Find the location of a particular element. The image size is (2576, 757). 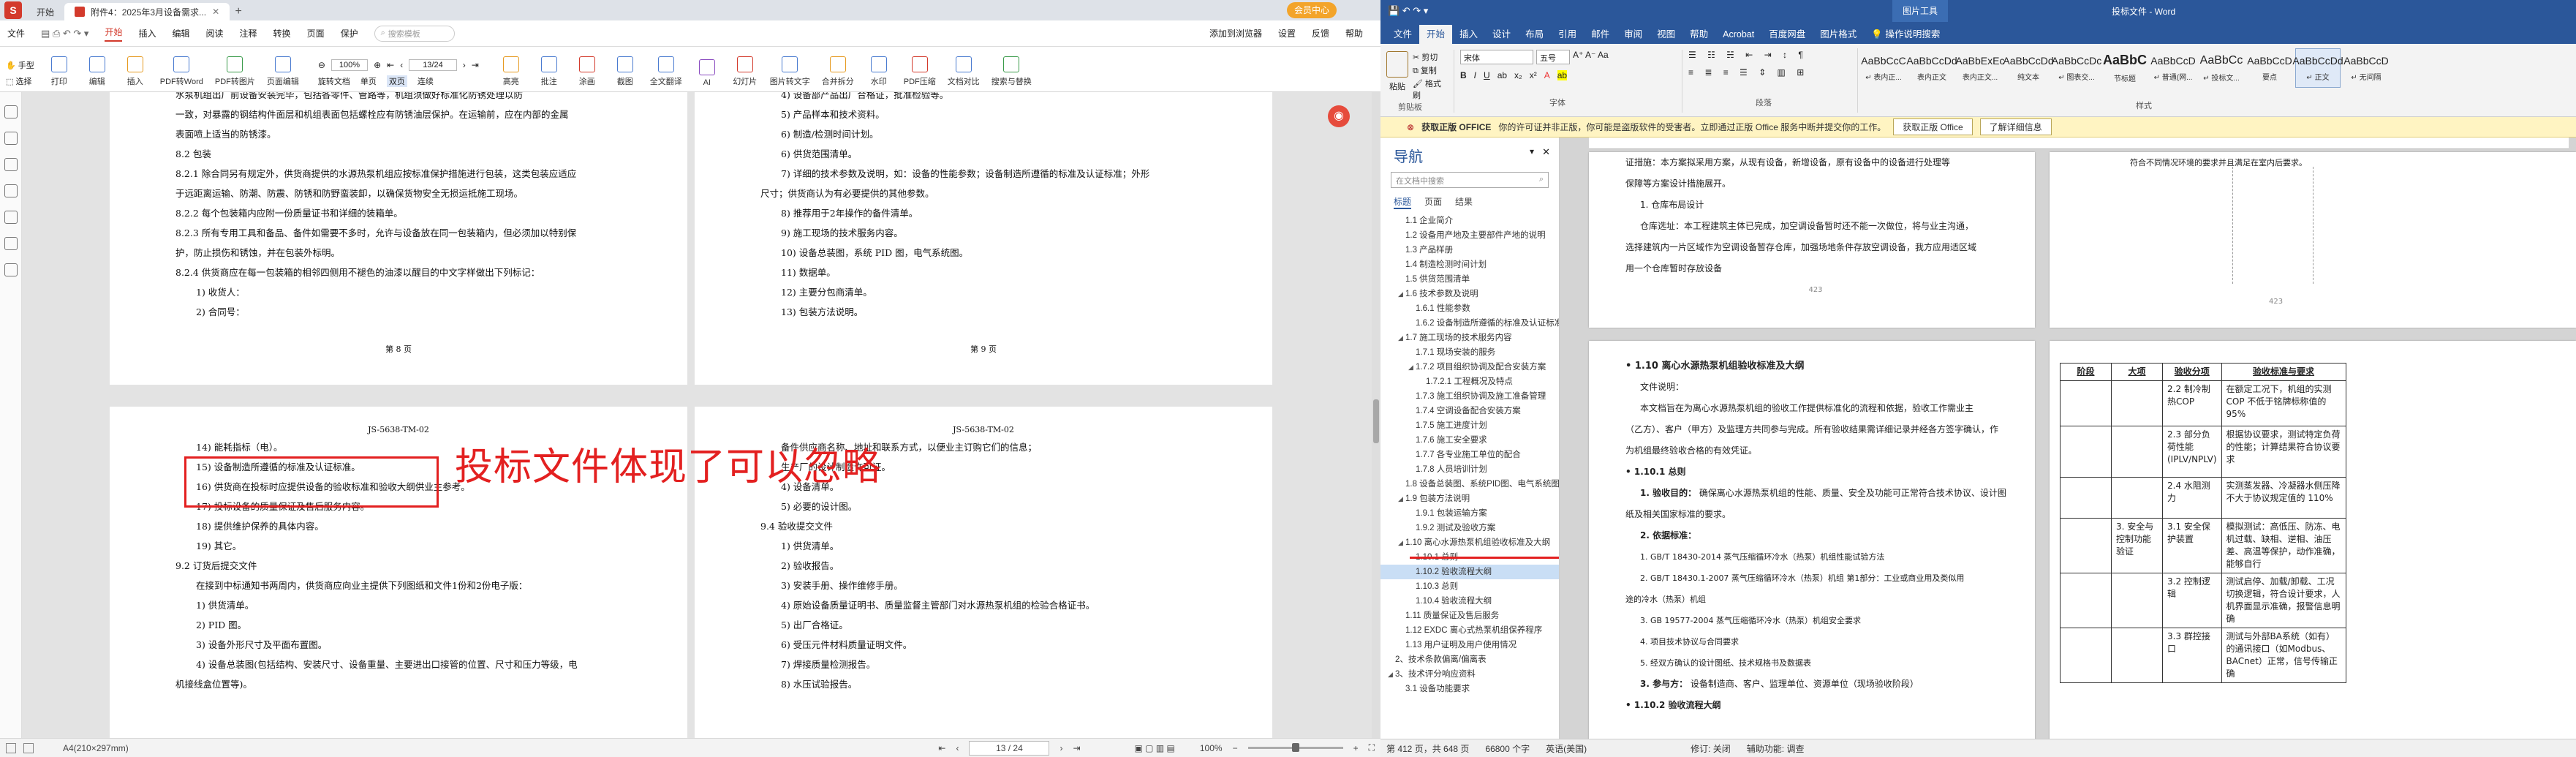

tab-review: 审阅 is located at coordinates (1633, 34).